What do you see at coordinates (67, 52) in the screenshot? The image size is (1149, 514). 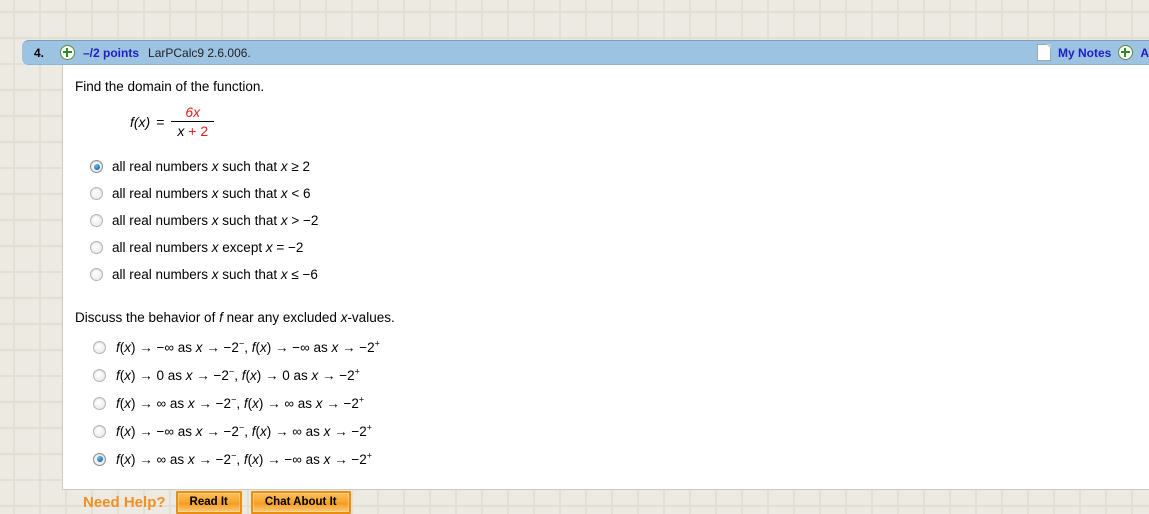 I see `expand-question-icon` at bounding box center [67, 52].